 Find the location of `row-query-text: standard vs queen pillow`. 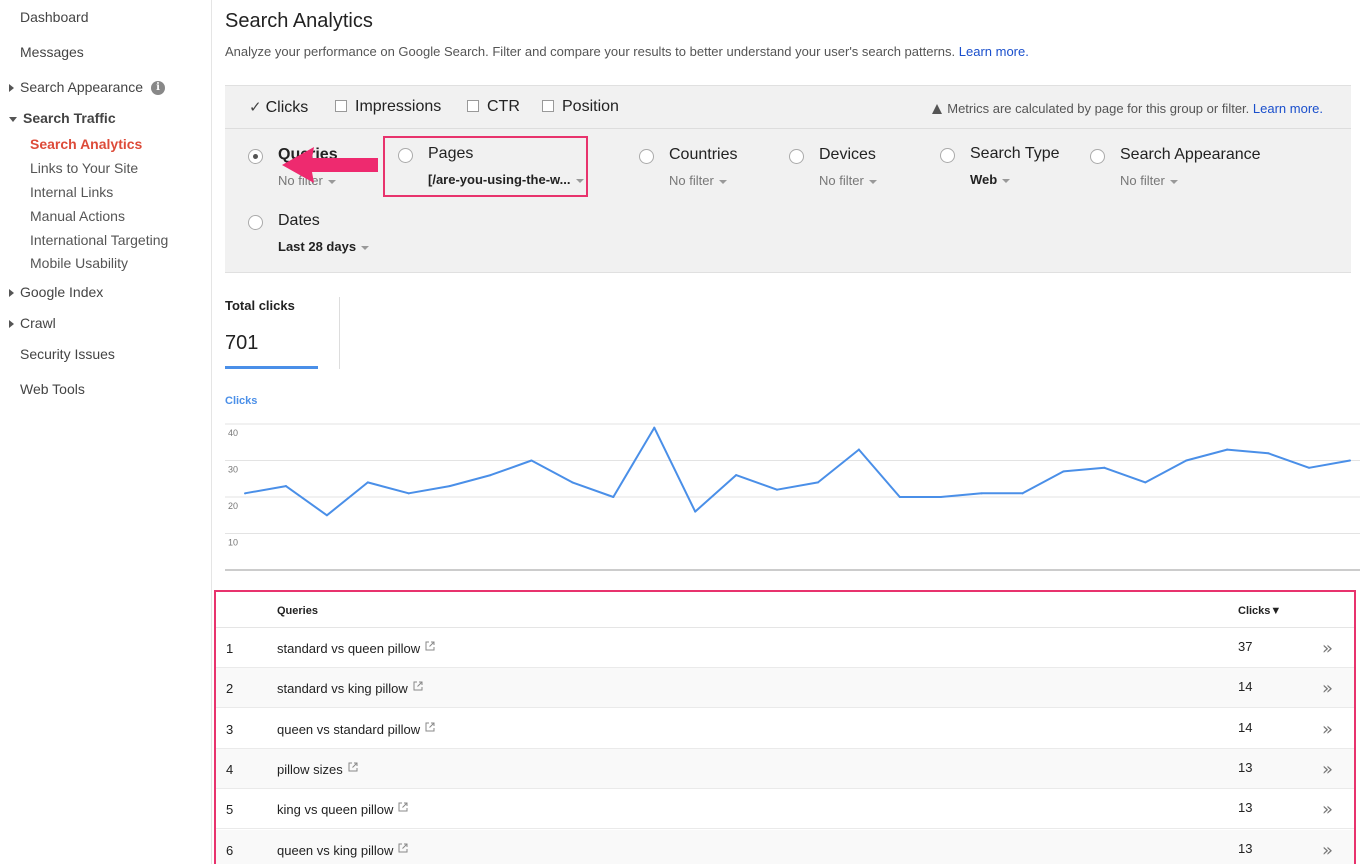

row-query-text: standard vs queen pillow is located at coordinates (348, 648).